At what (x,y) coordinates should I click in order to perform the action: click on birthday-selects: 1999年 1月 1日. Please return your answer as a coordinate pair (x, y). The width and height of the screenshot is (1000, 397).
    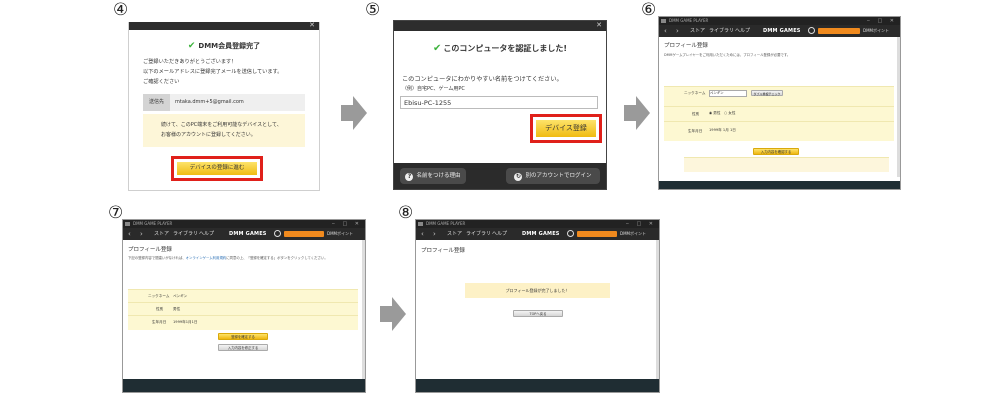
    Looking at the image, I should click on (722, 130).